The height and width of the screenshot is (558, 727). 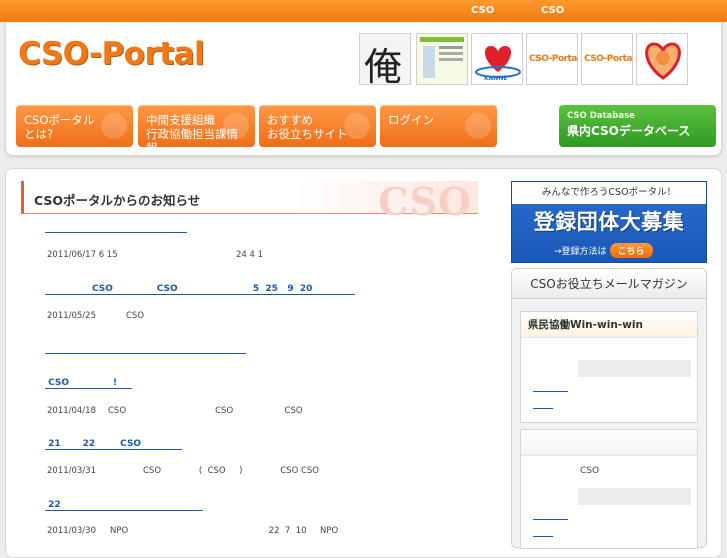 I want to click on news-link: 21 22 CSO, so click(x=113, y=444).